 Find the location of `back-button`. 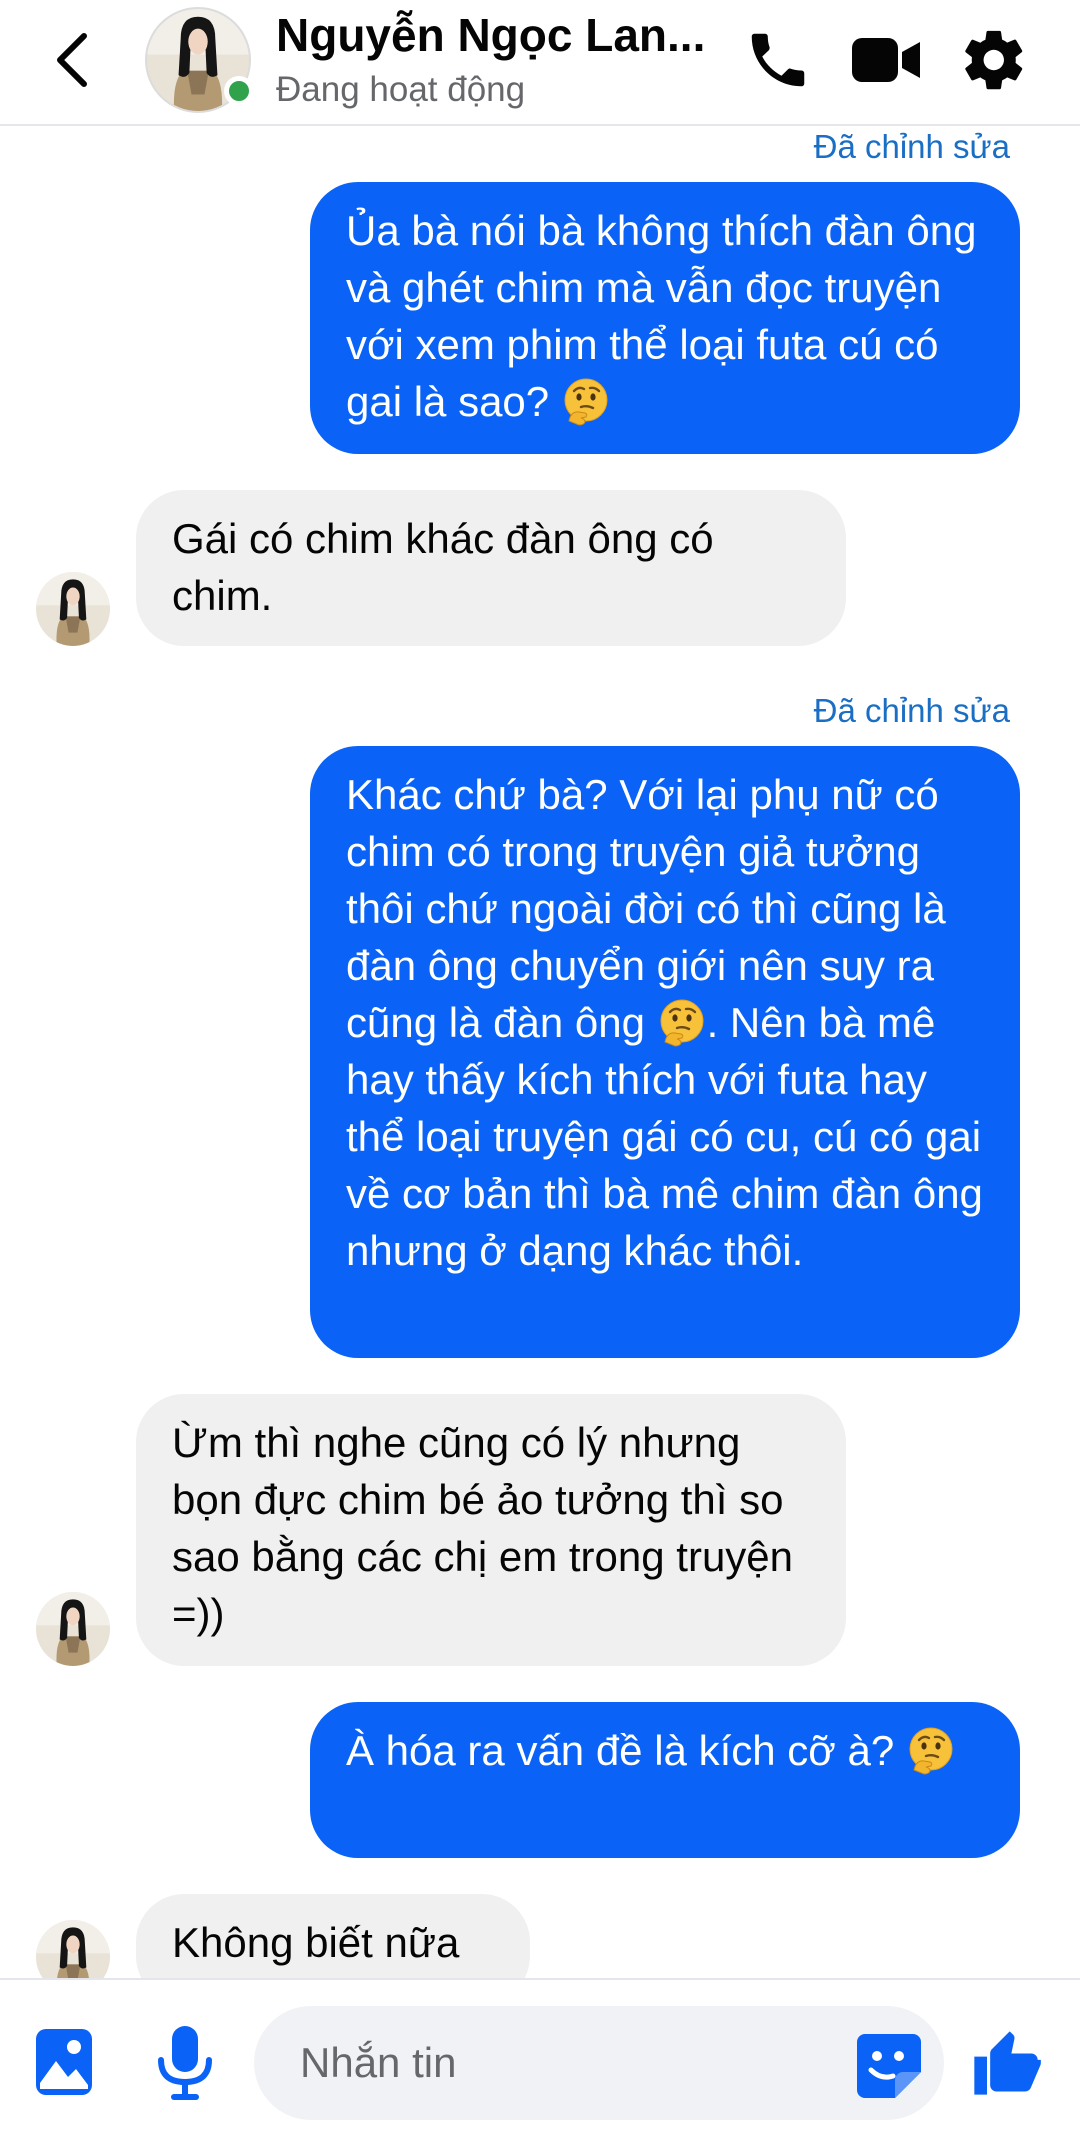

back-button is located at coordinates (72, 60).